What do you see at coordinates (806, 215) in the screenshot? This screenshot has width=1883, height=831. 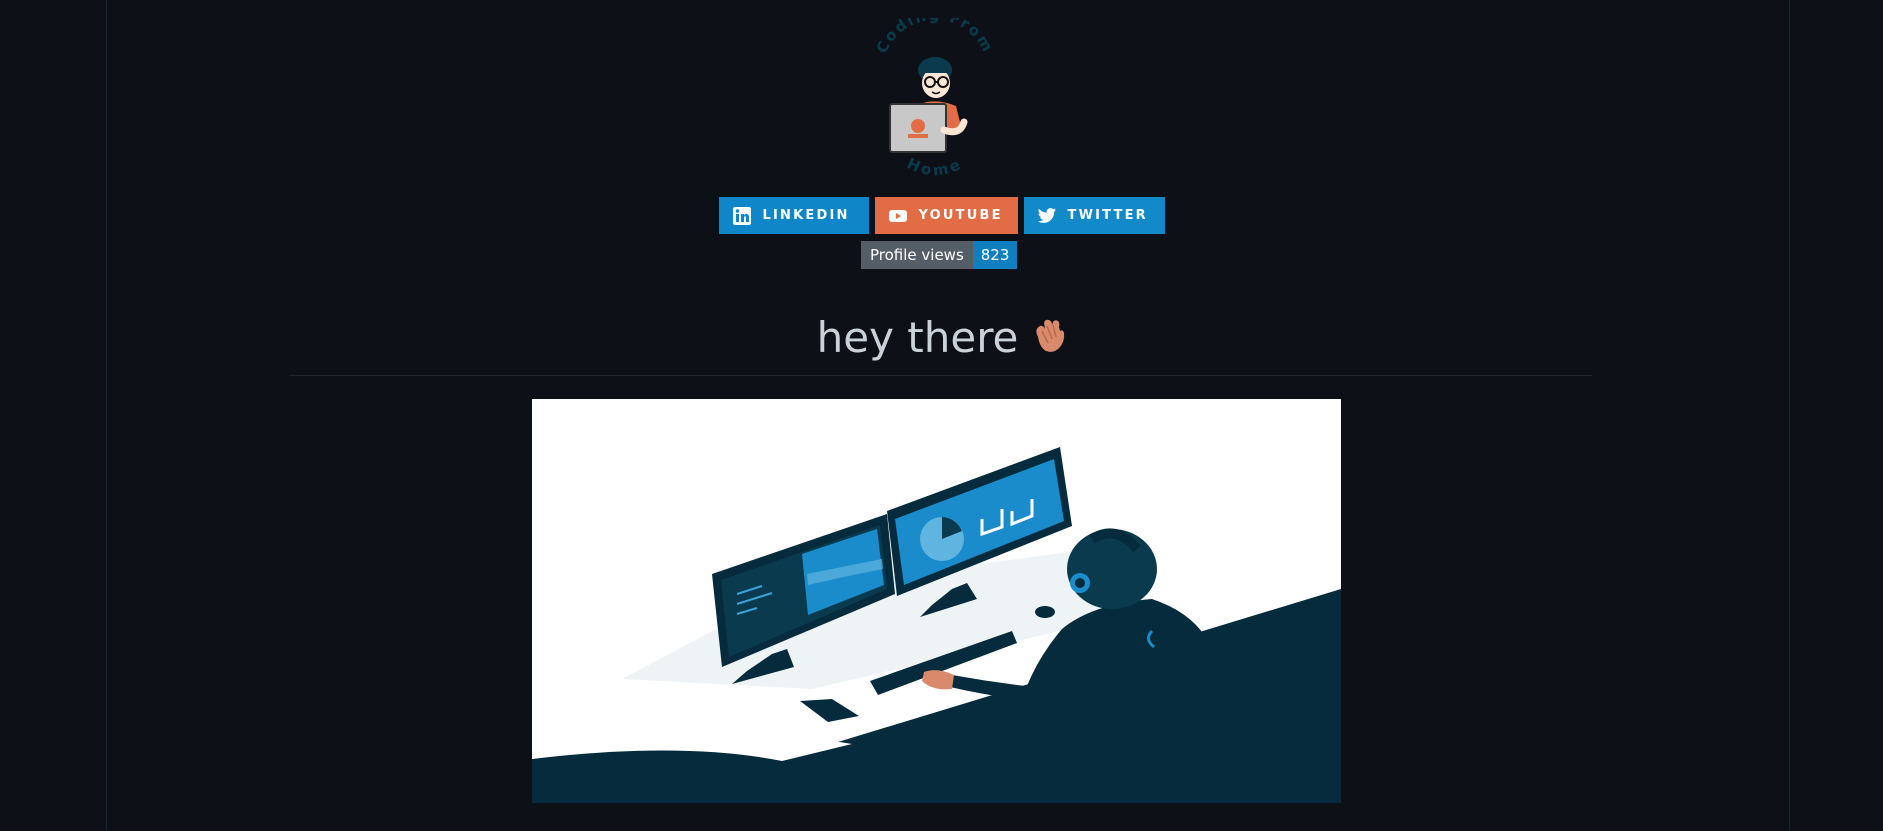 I see `linkedin-label: LINKEDIN` at bounding box center [806, 215].